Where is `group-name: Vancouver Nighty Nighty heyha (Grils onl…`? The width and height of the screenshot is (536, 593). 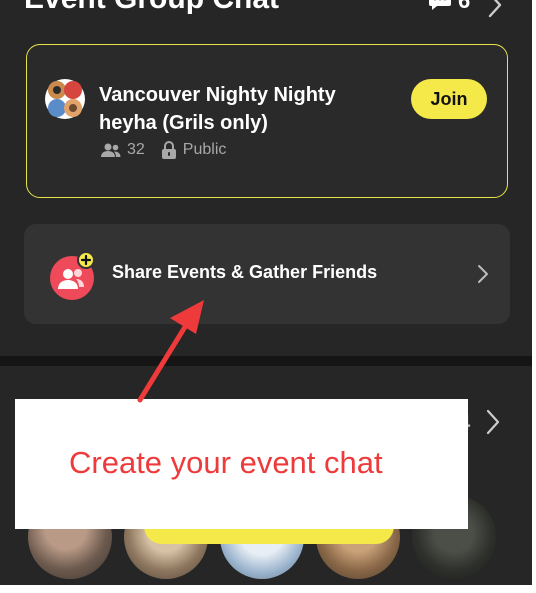
group-name: Vancouver Nighty Nighty heyha (Grils onl… is located at coordinates (217, 109).